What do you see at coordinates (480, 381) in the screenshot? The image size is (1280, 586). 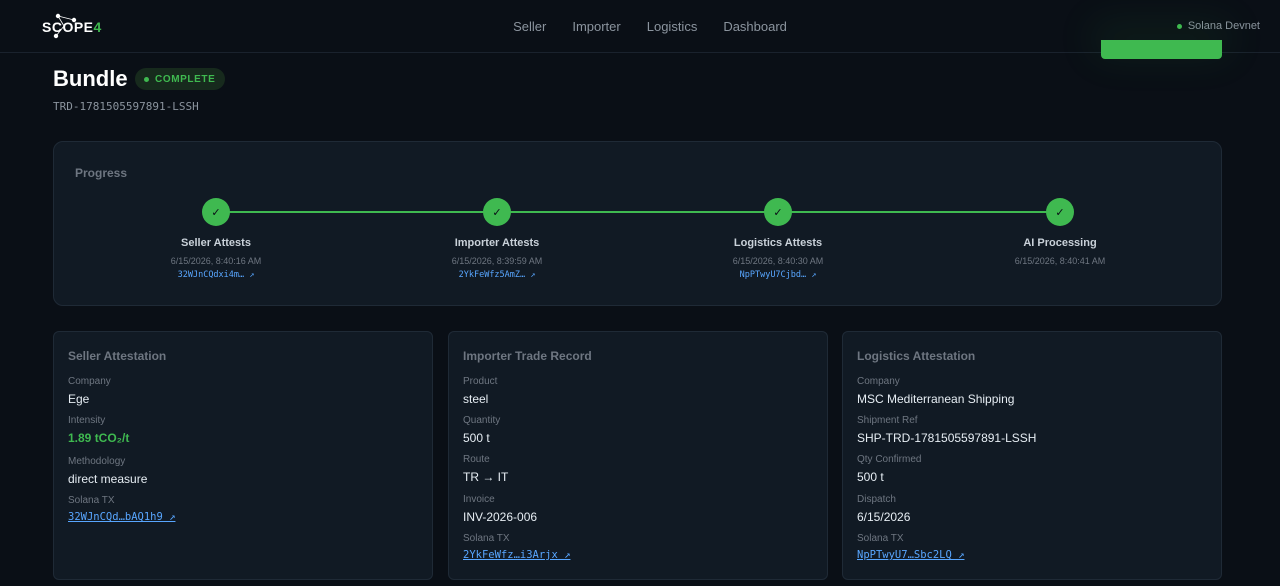 I see `field-label: Product` at bounding box center [480, 381].